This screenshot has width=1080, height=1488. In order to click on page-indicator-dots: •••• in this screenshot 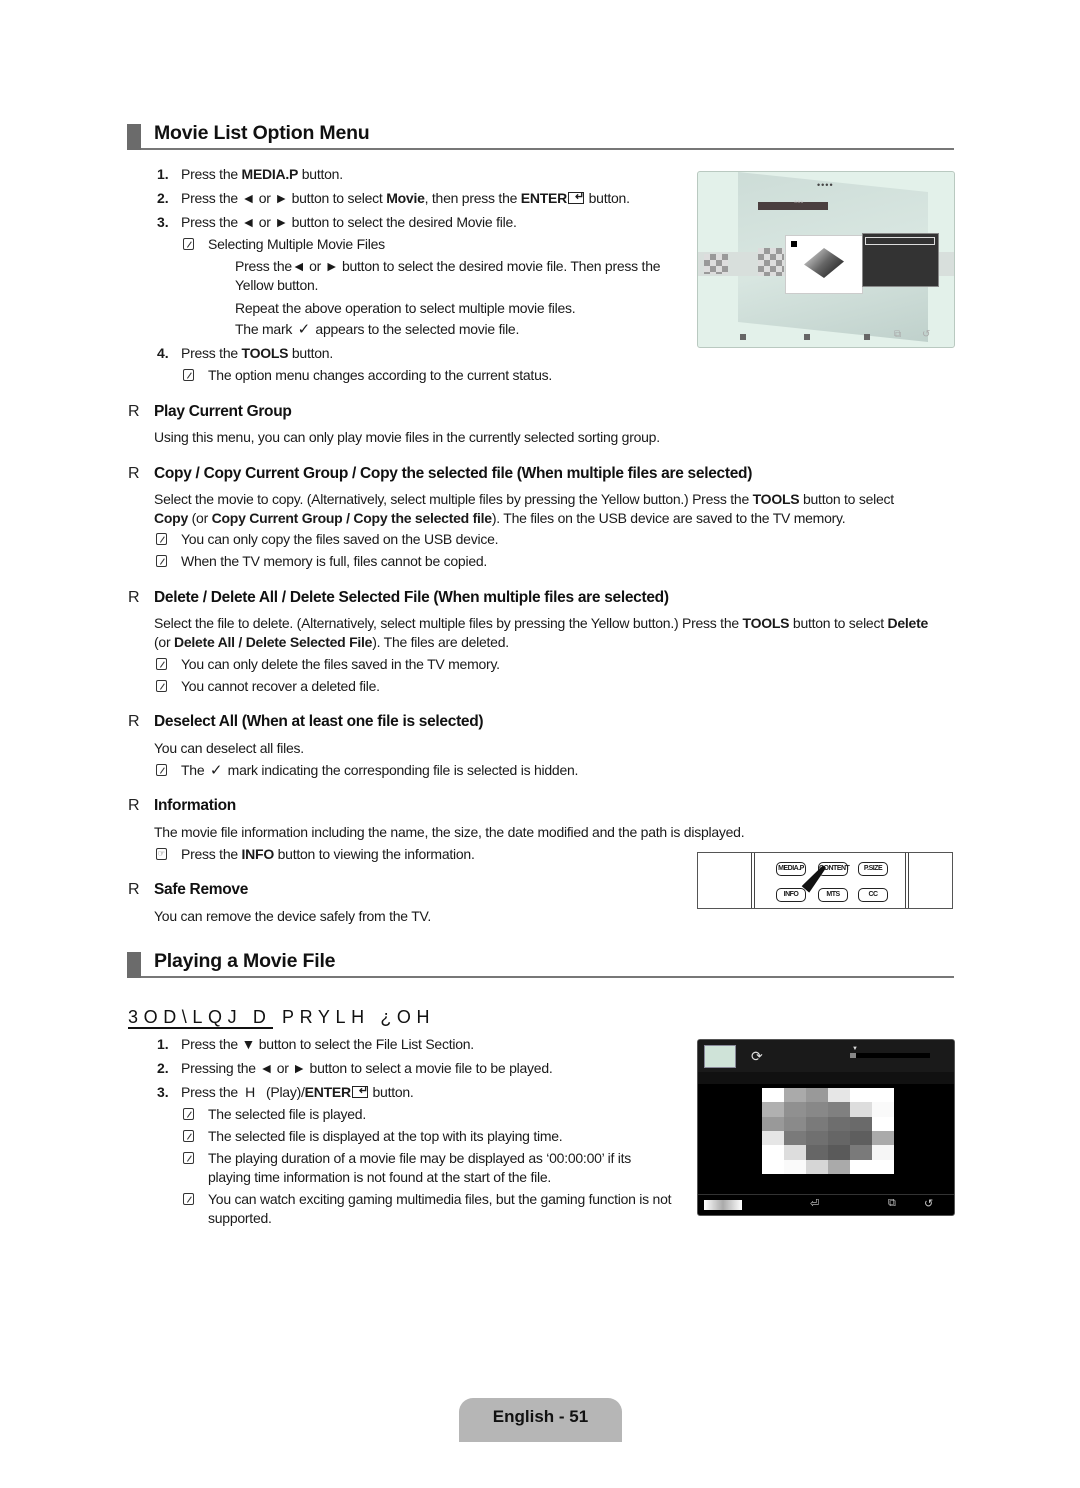, I will do `click(825, 185)`.